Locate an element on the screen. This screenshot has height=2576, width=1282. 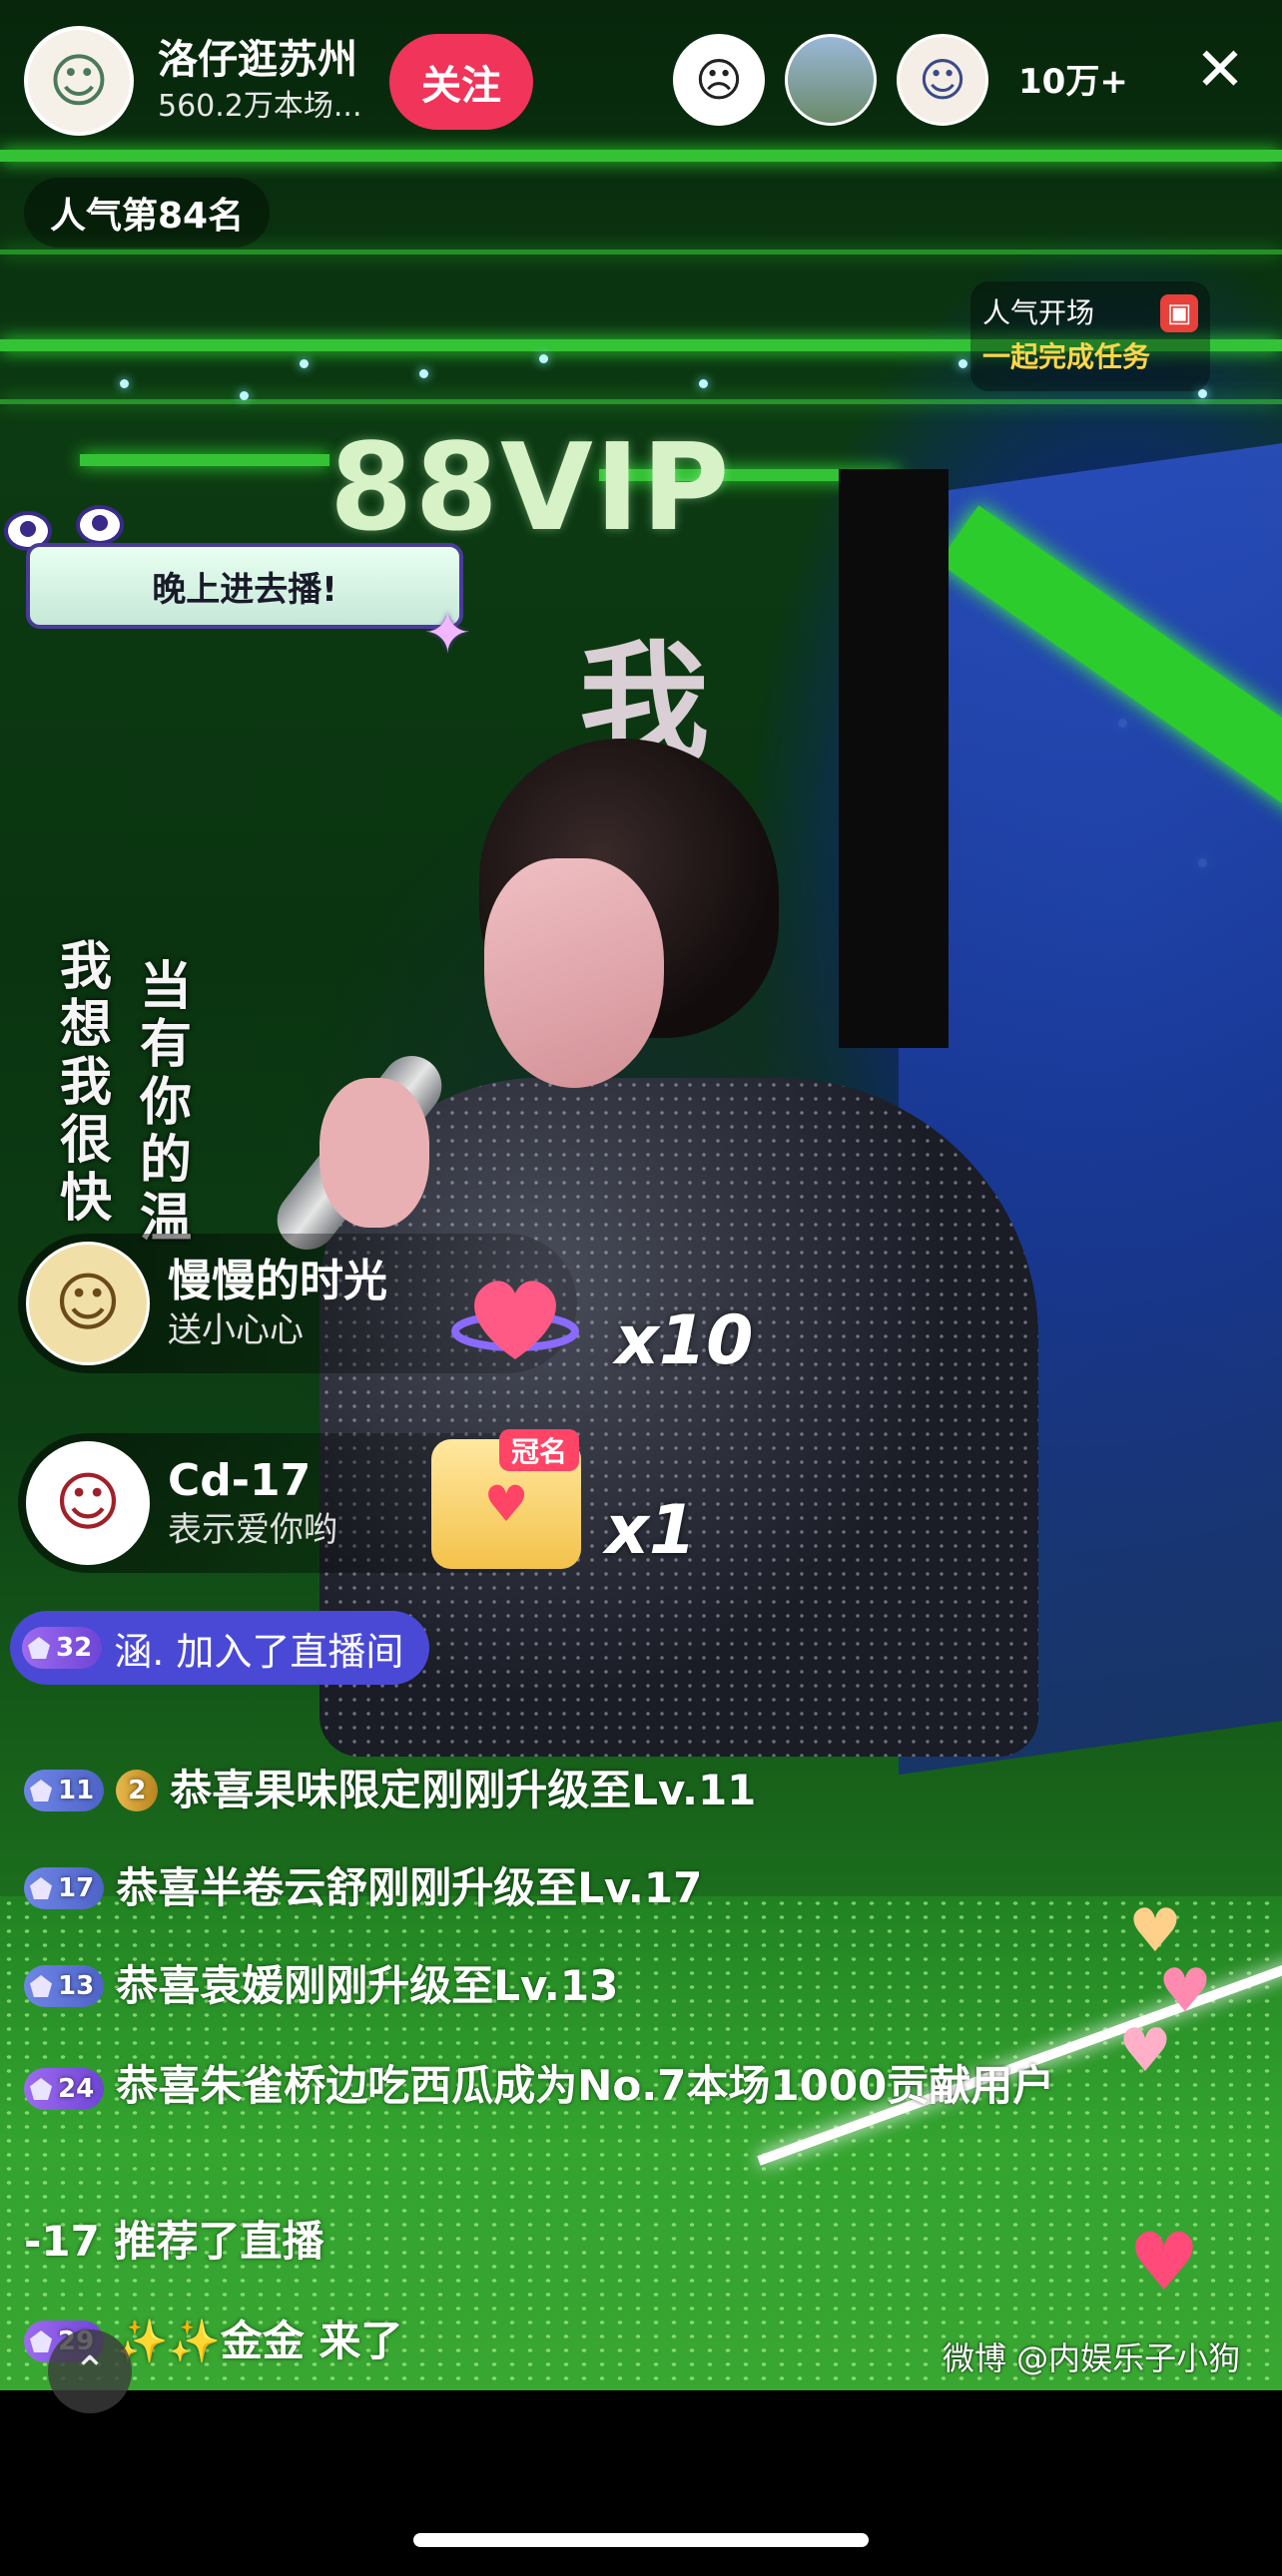
popularity-rank: 人气第84名 is located at coordinates (147, 213).